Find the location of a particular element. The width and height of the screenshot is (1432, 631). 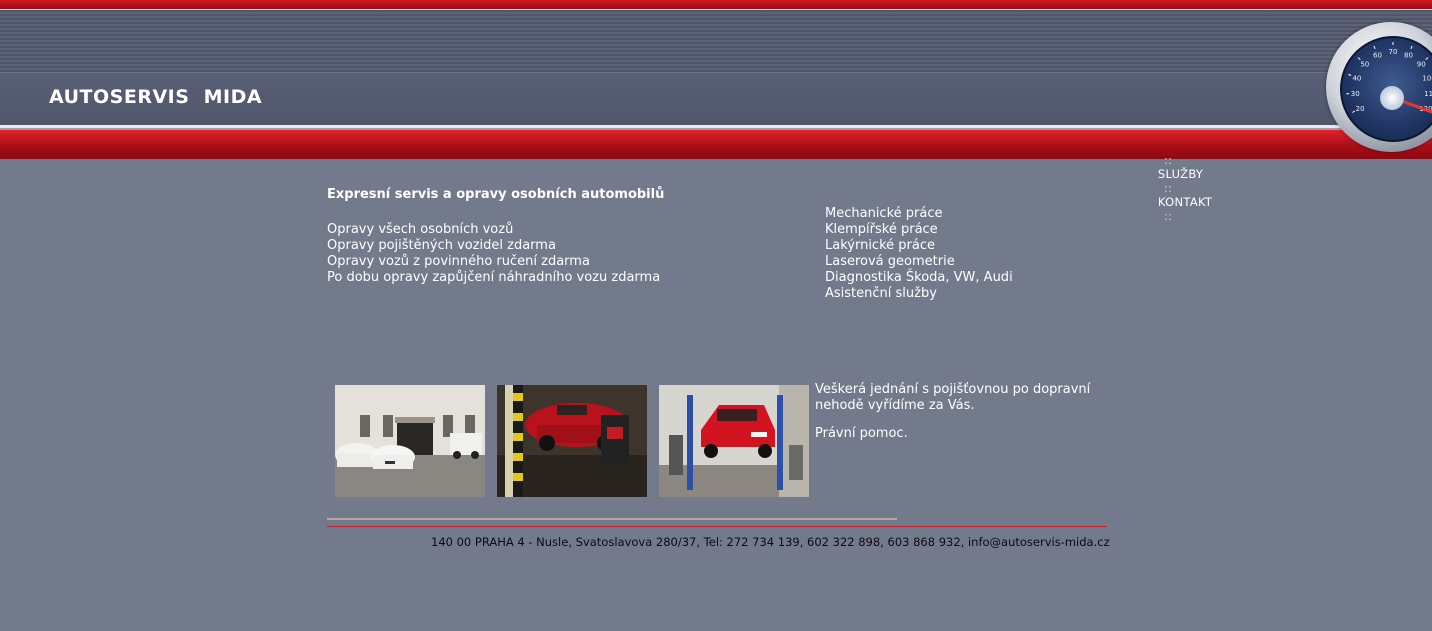

speedometer-number: 40 is located at coordinates (1356, 78).